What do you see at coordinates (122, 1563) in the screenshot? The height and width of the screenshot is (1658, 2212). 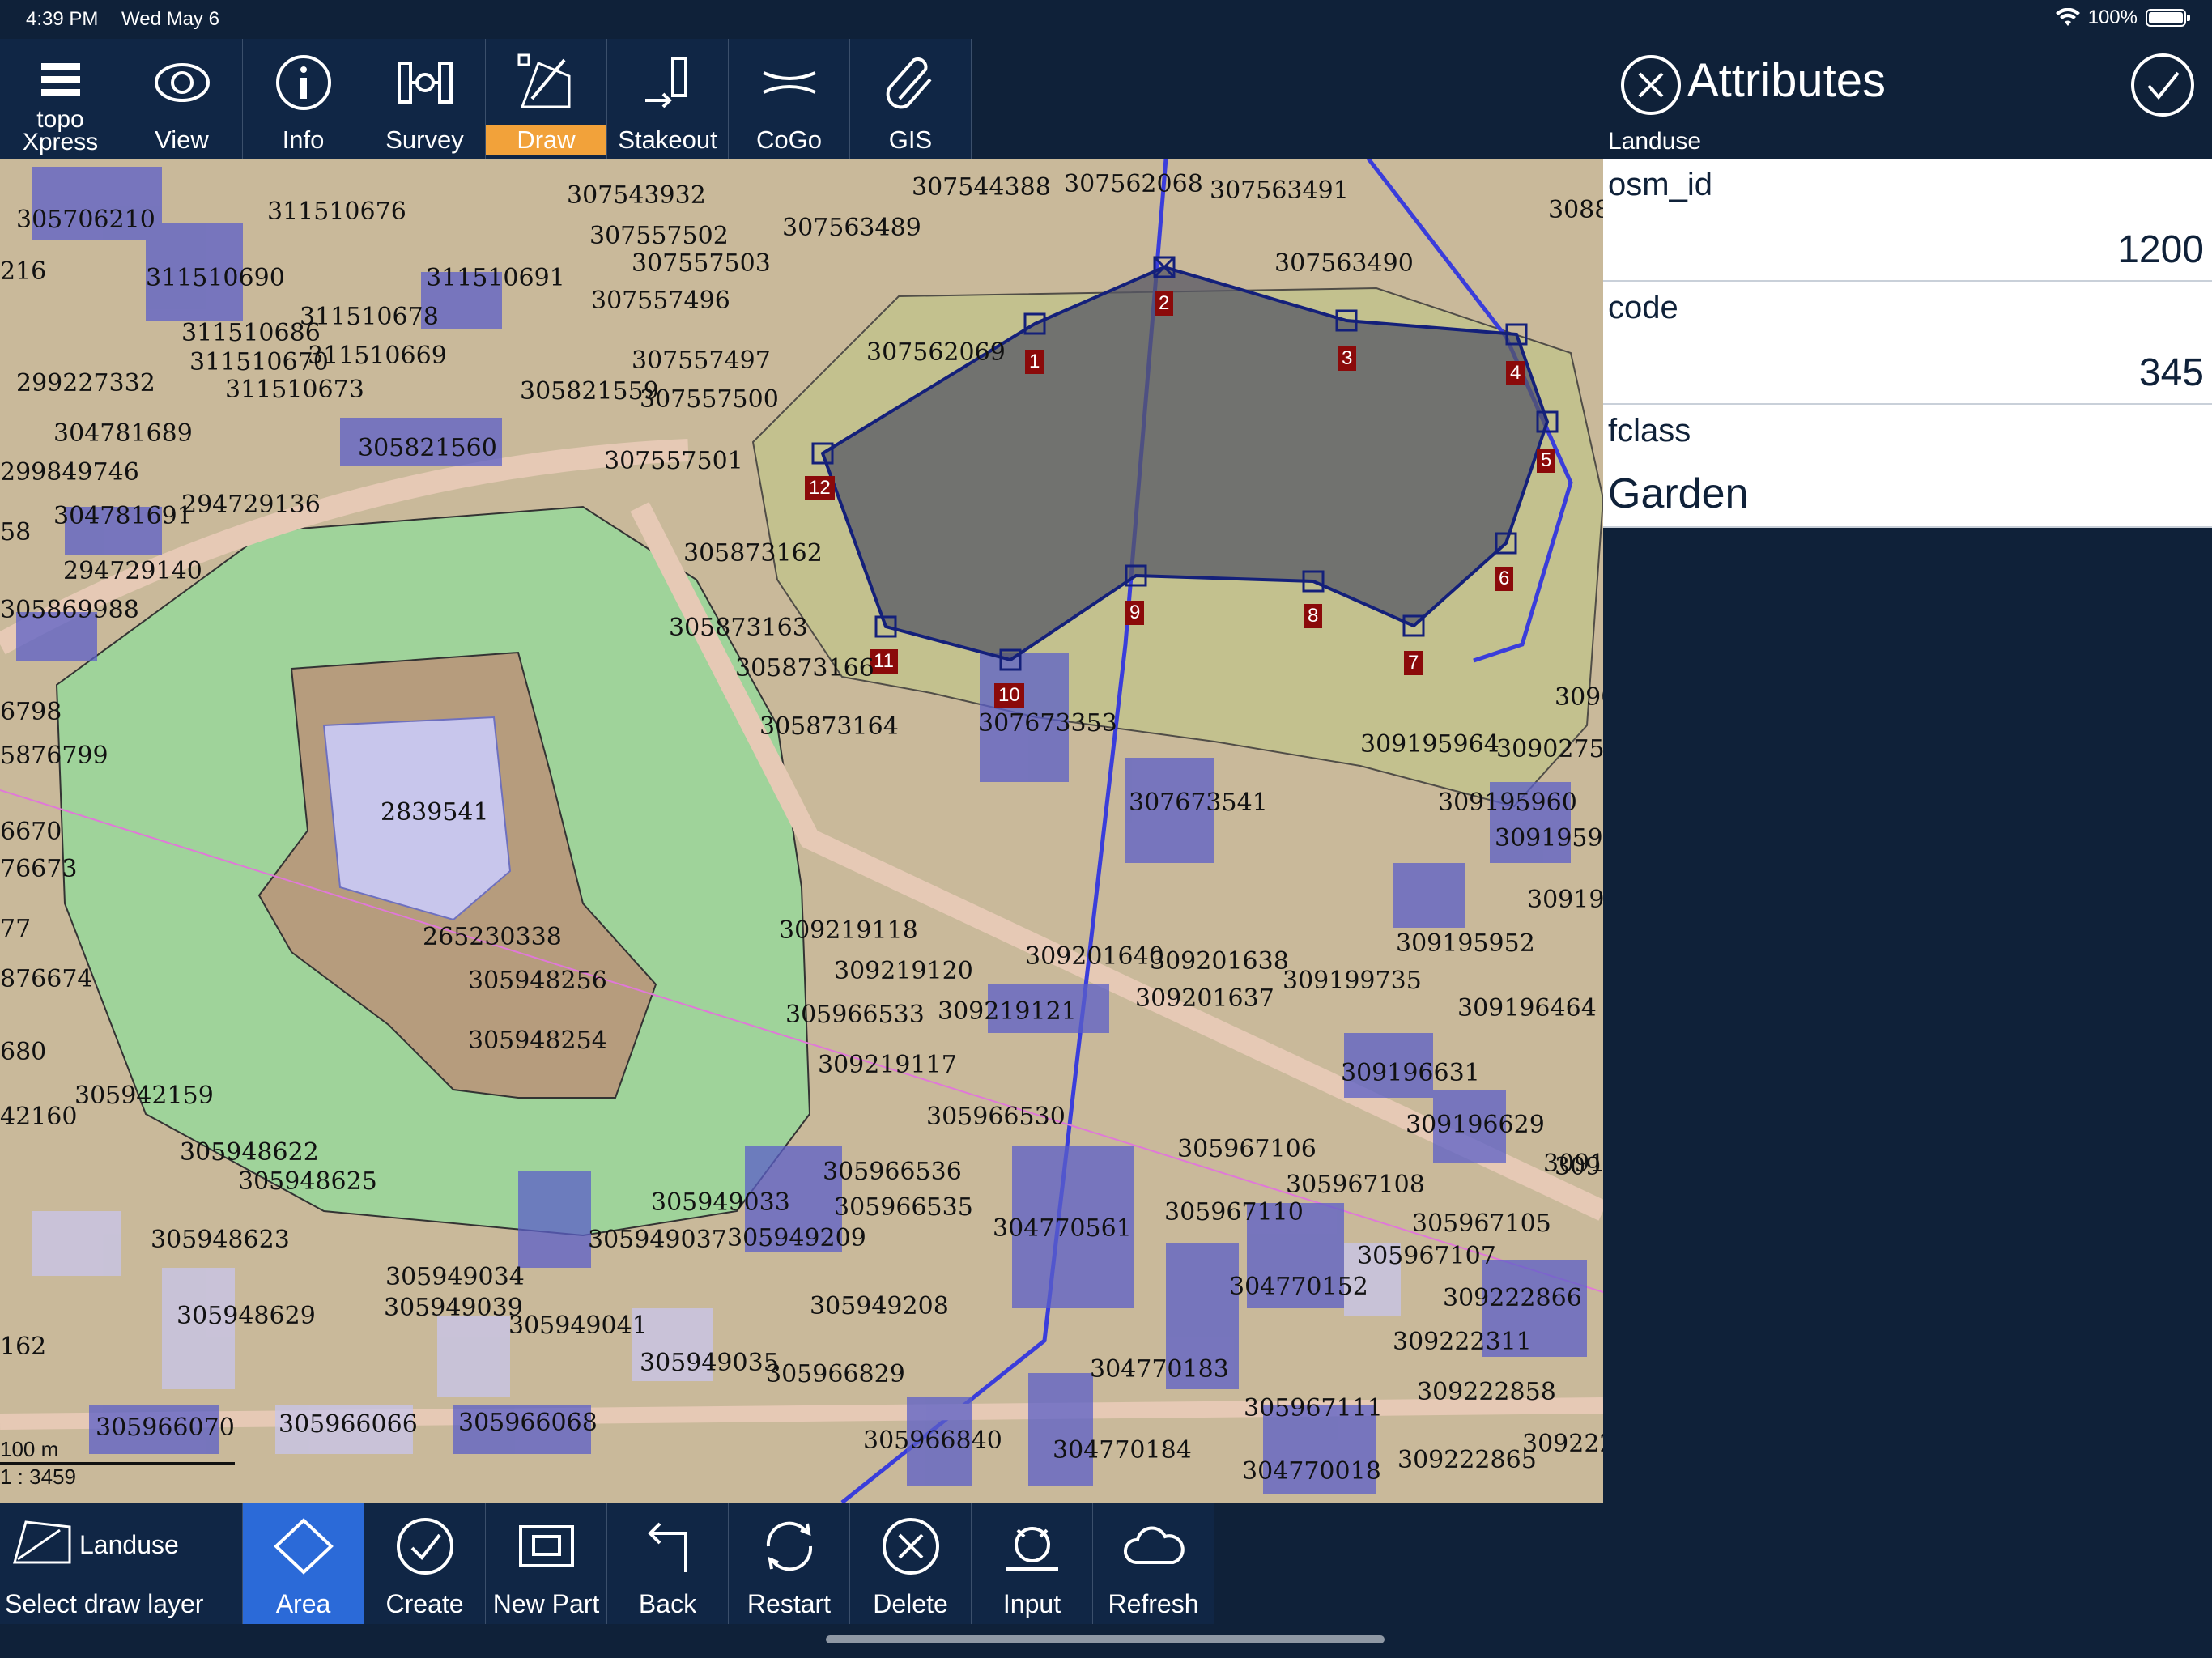 I see `select-draw-layer-button: Landuse Select draw layer` at bounding box center [122, 1563].